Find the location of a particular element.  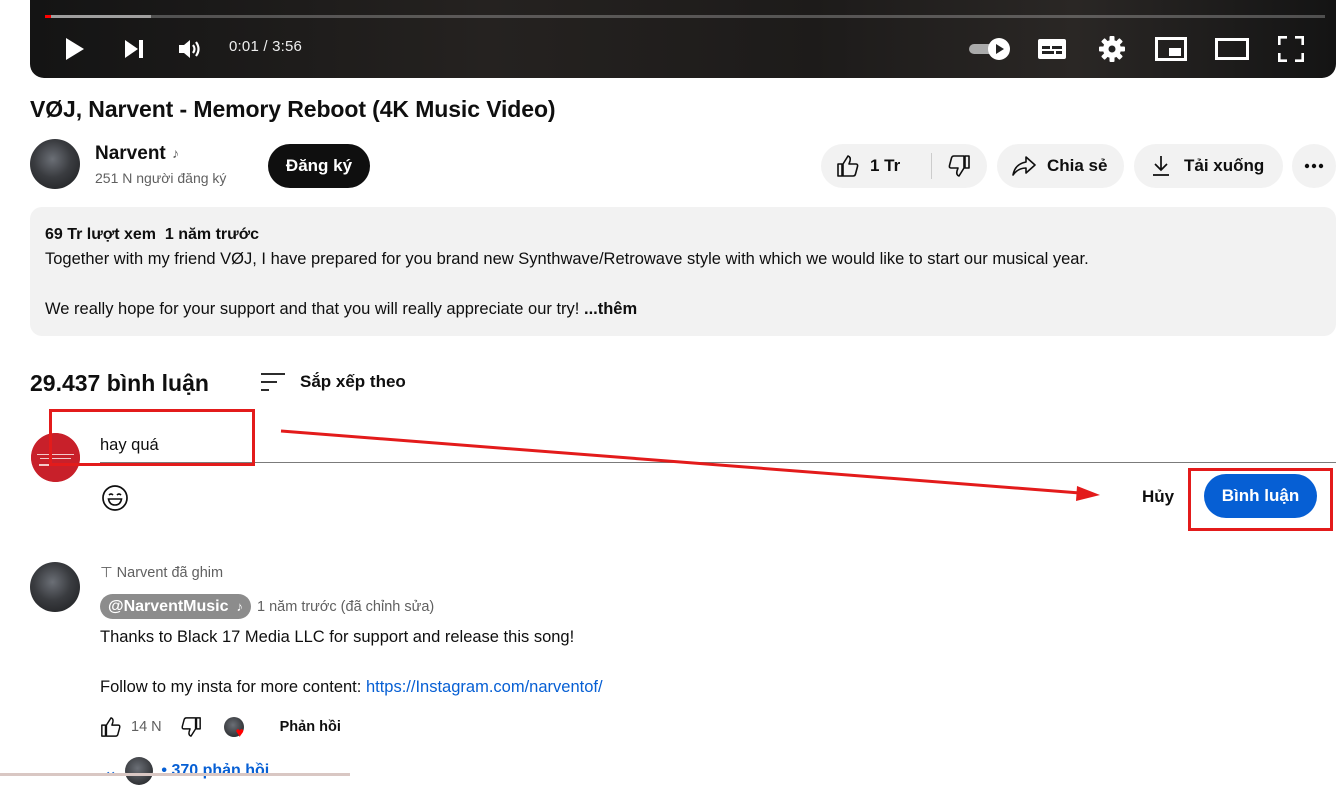

subtitles-icon is located at coordinates (1052, 49).